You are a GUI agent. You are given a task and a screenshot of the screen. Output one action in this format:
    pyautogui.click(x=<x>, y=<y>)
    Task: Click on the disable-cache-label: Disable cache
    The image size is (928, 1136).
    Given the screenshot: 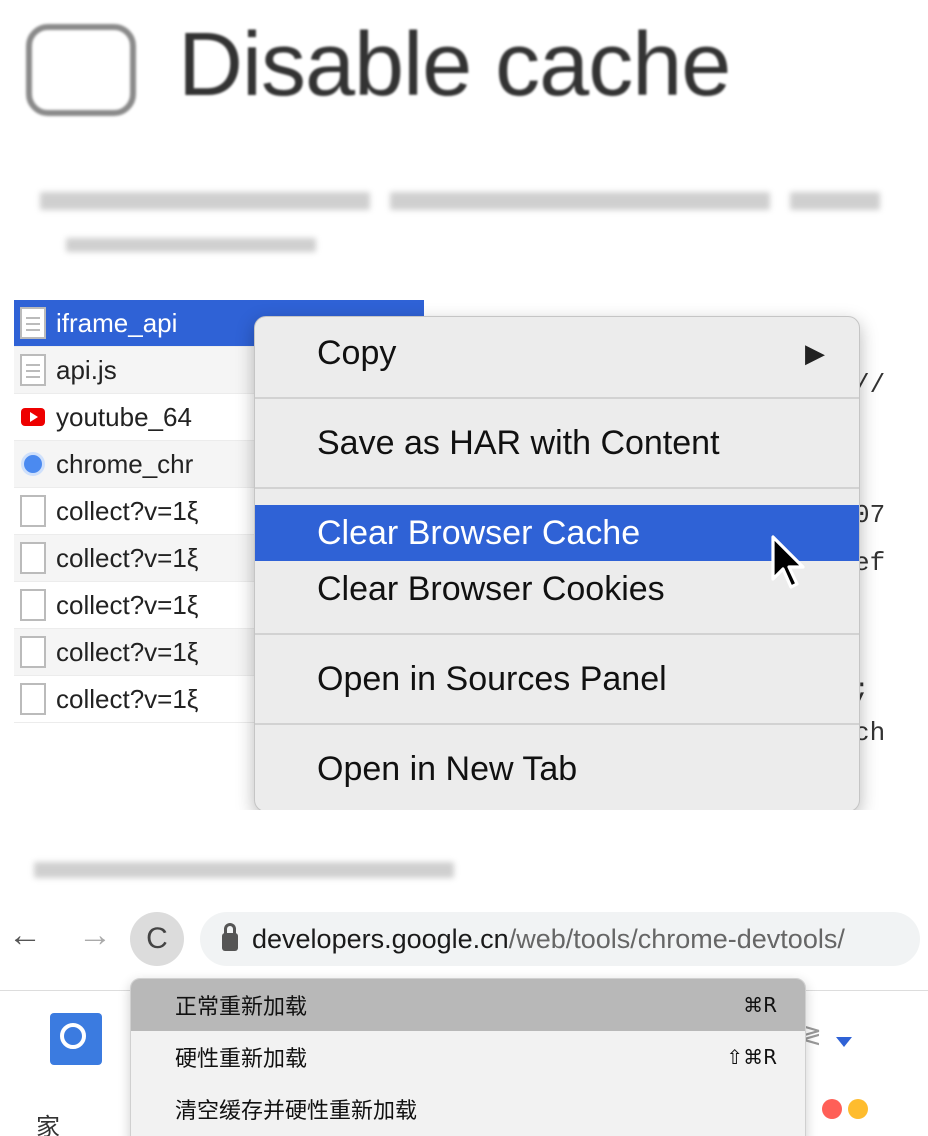 What is the action you would take?
    pyautogui.click(x=454, y=65)
    